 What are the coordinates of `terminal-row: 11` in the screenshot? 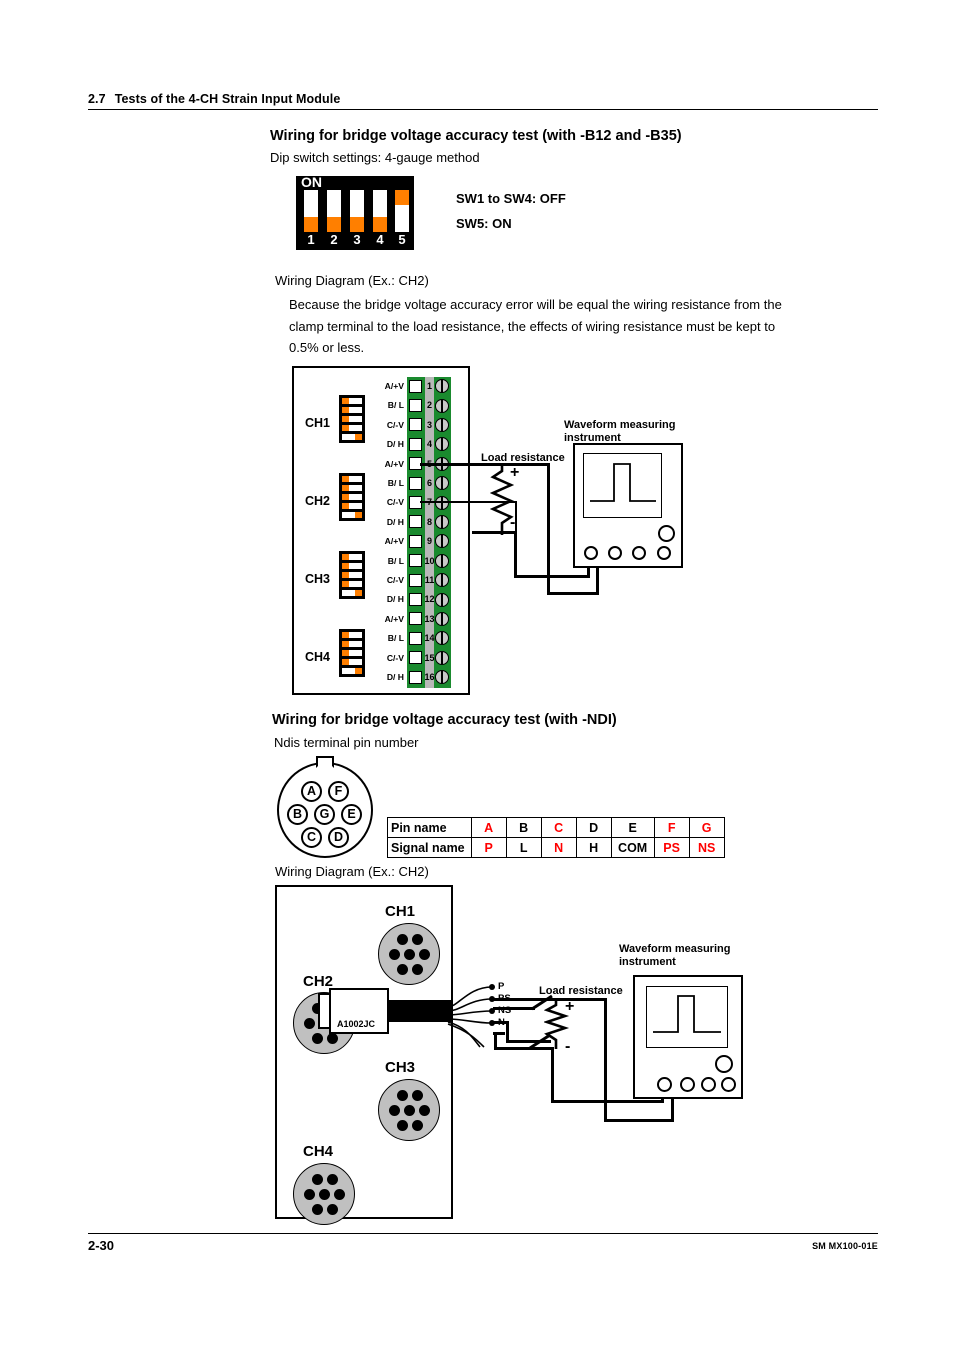 It's located at (429, 580).